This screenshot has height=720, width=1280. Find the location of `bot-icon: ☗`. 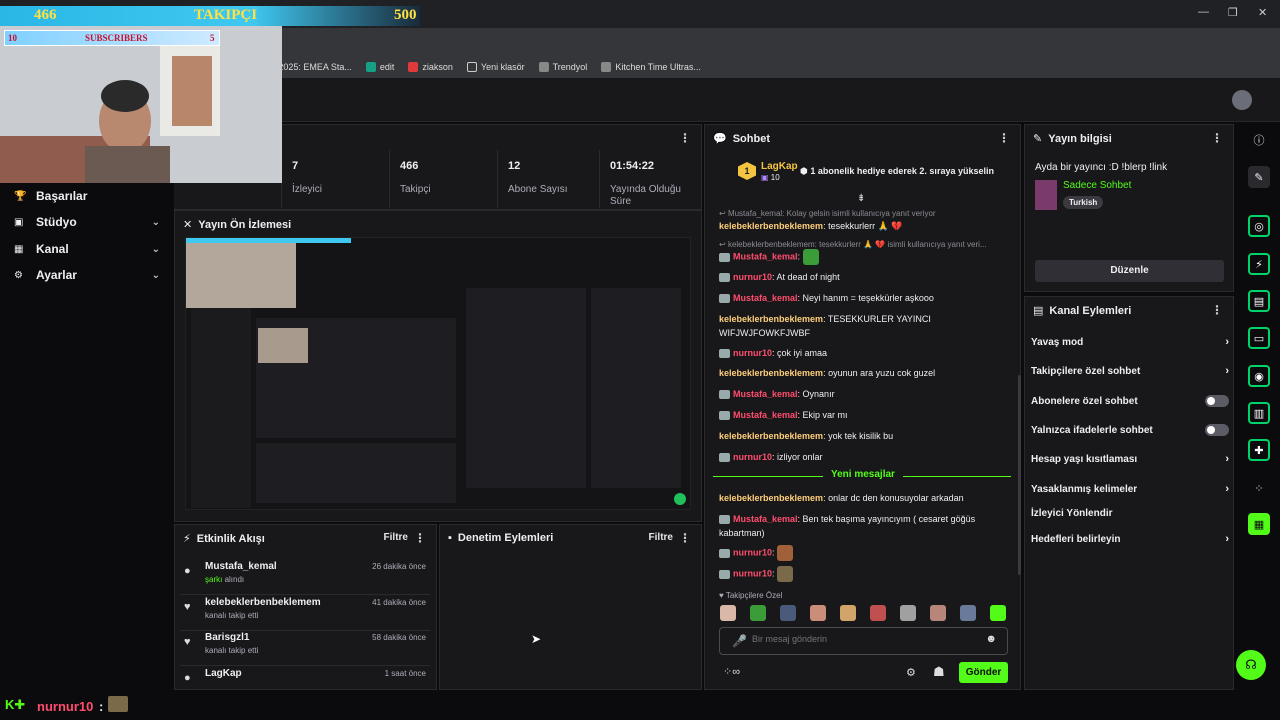

bot-icon: ☗ is located at coordinates (939, 672).